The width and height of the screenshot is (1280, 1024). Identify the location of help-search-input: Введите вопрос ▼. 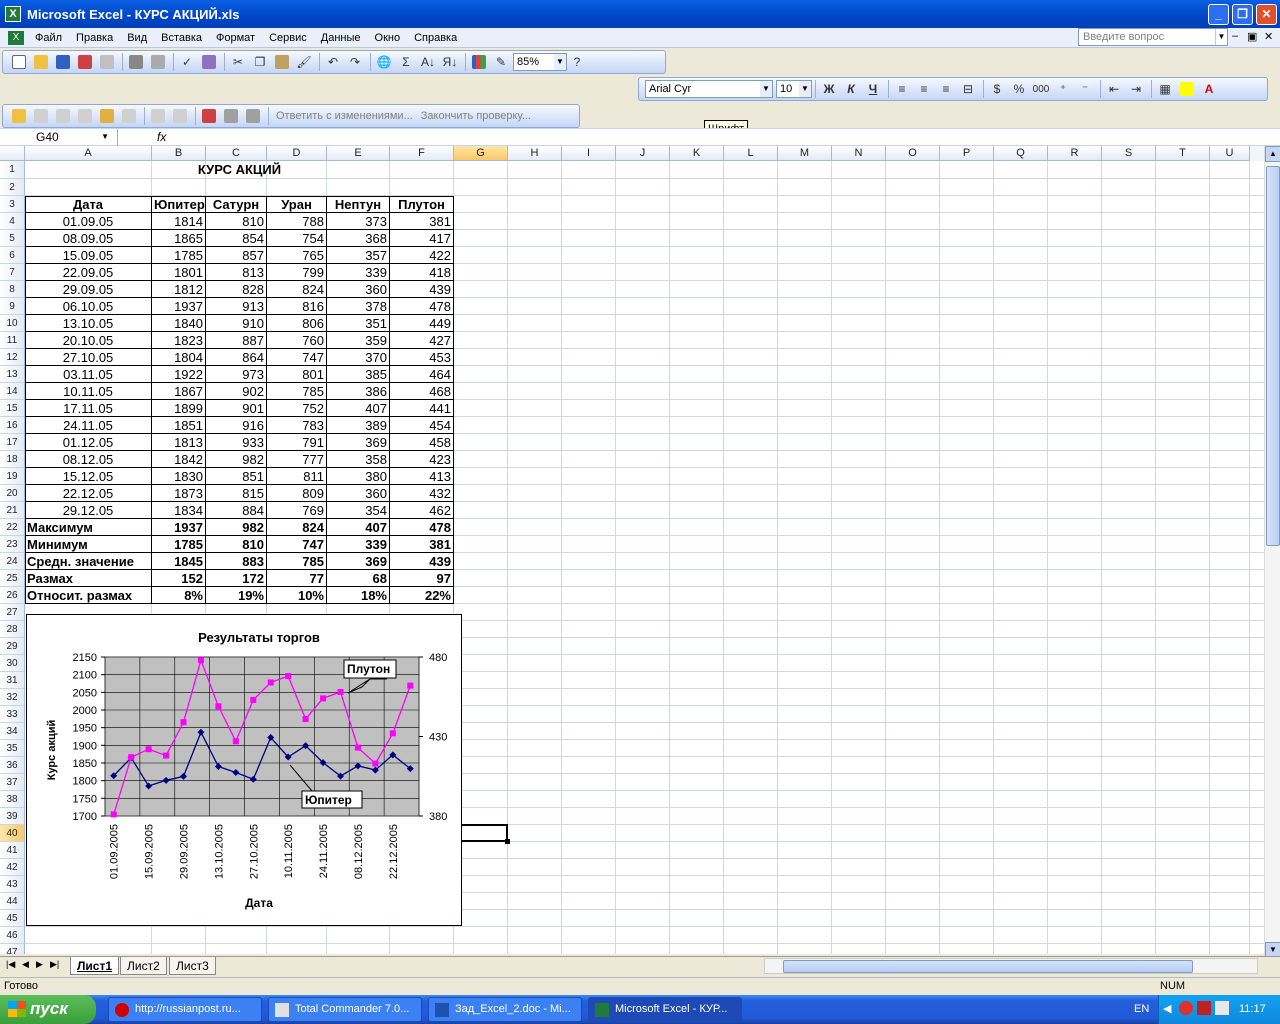
(1153, 37).